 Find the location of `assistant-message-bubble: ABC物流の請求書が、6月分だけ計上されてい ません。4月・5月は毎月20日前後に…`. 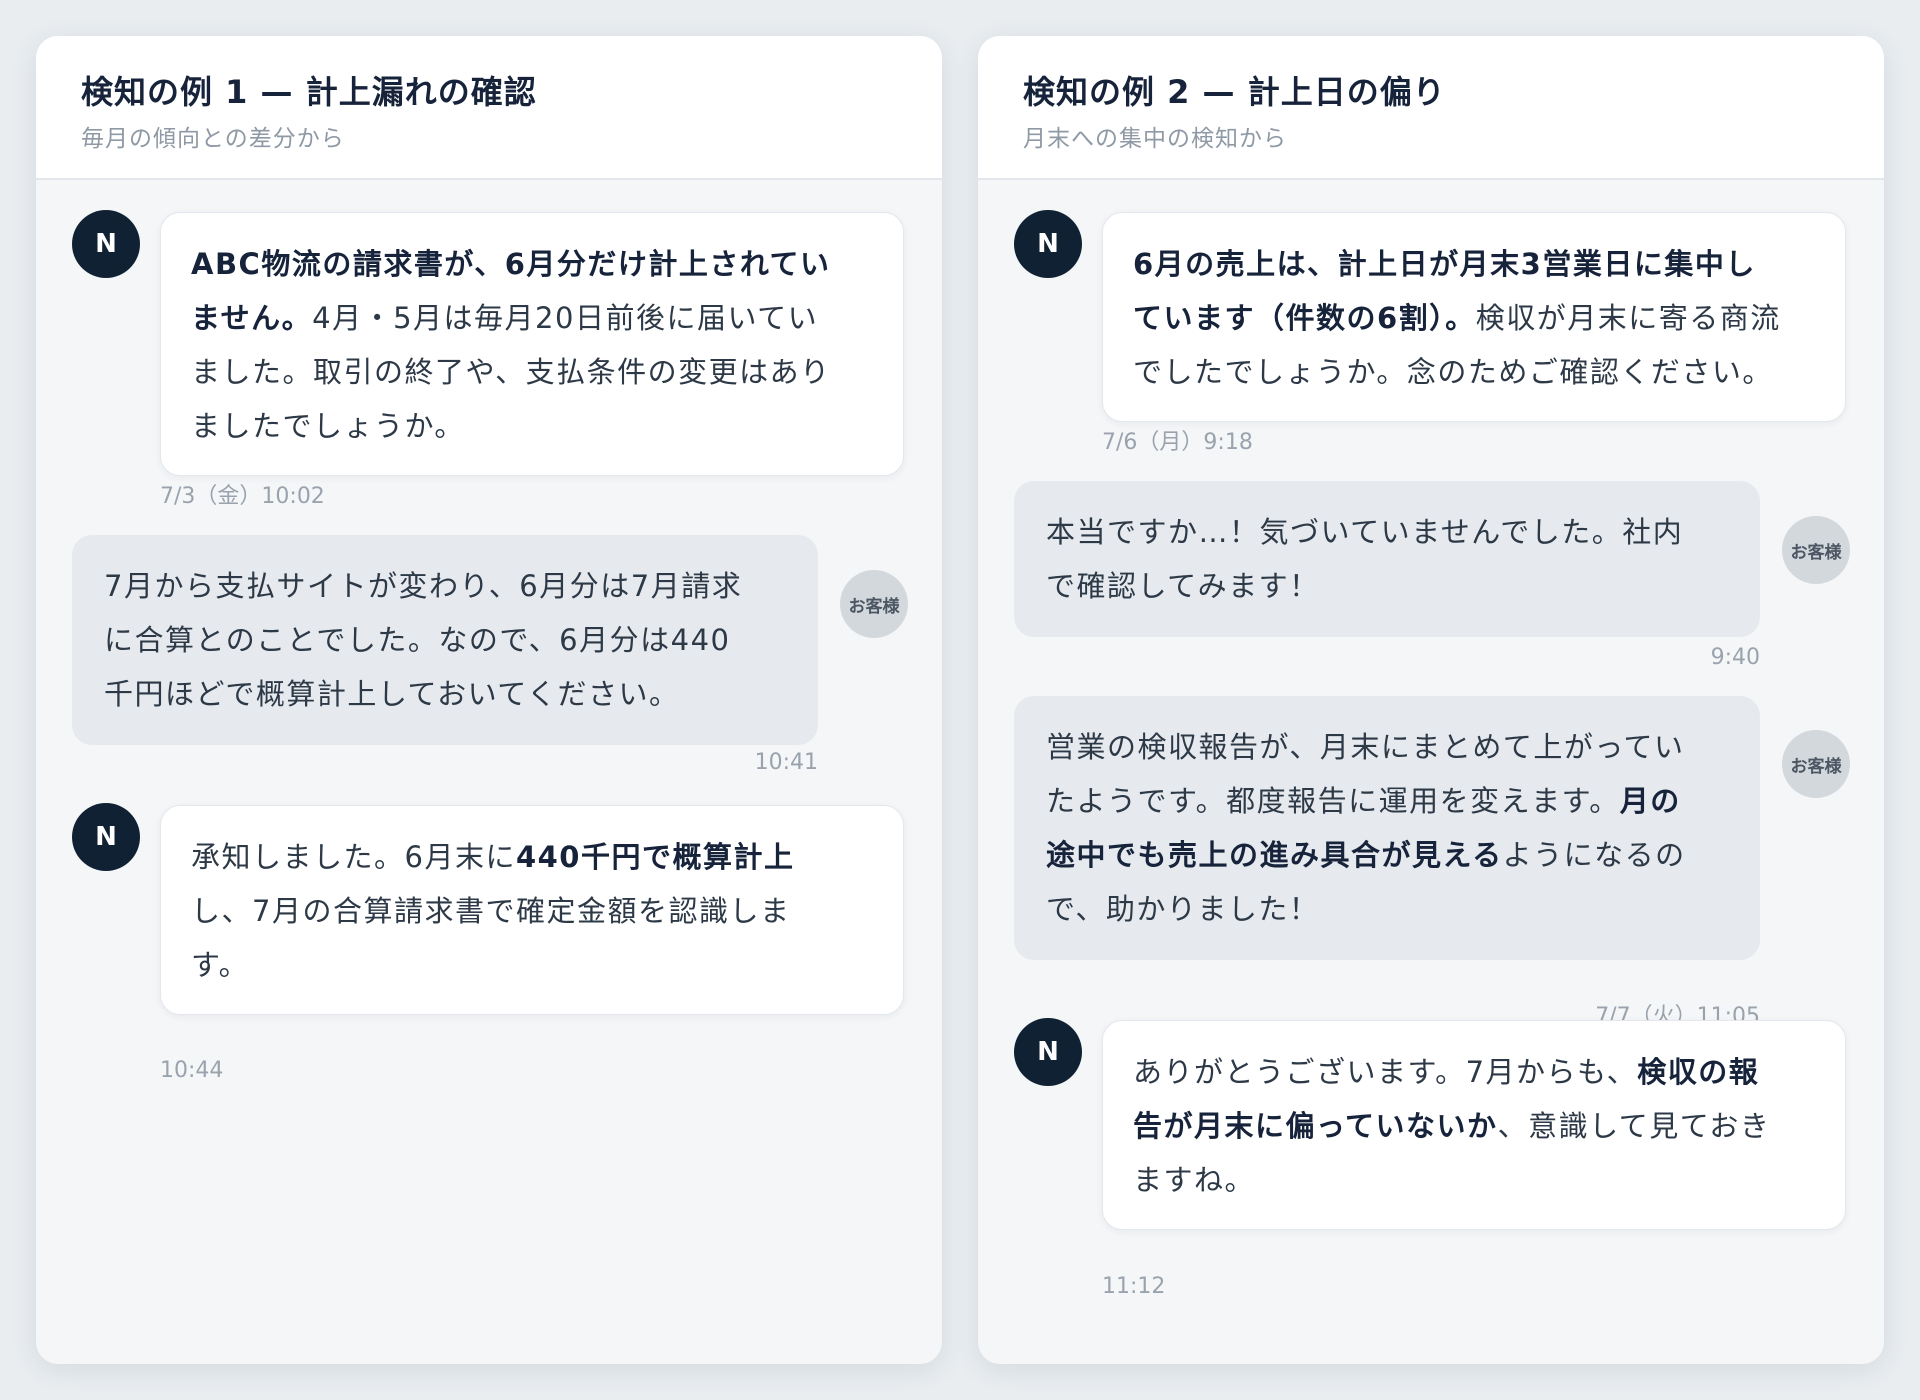

assistant-message-bubble: ABC物流の請求書が、6月分だけ計上されてい ません。4月・5月は毎月20日前後に… is located at coordinates (532, 344).